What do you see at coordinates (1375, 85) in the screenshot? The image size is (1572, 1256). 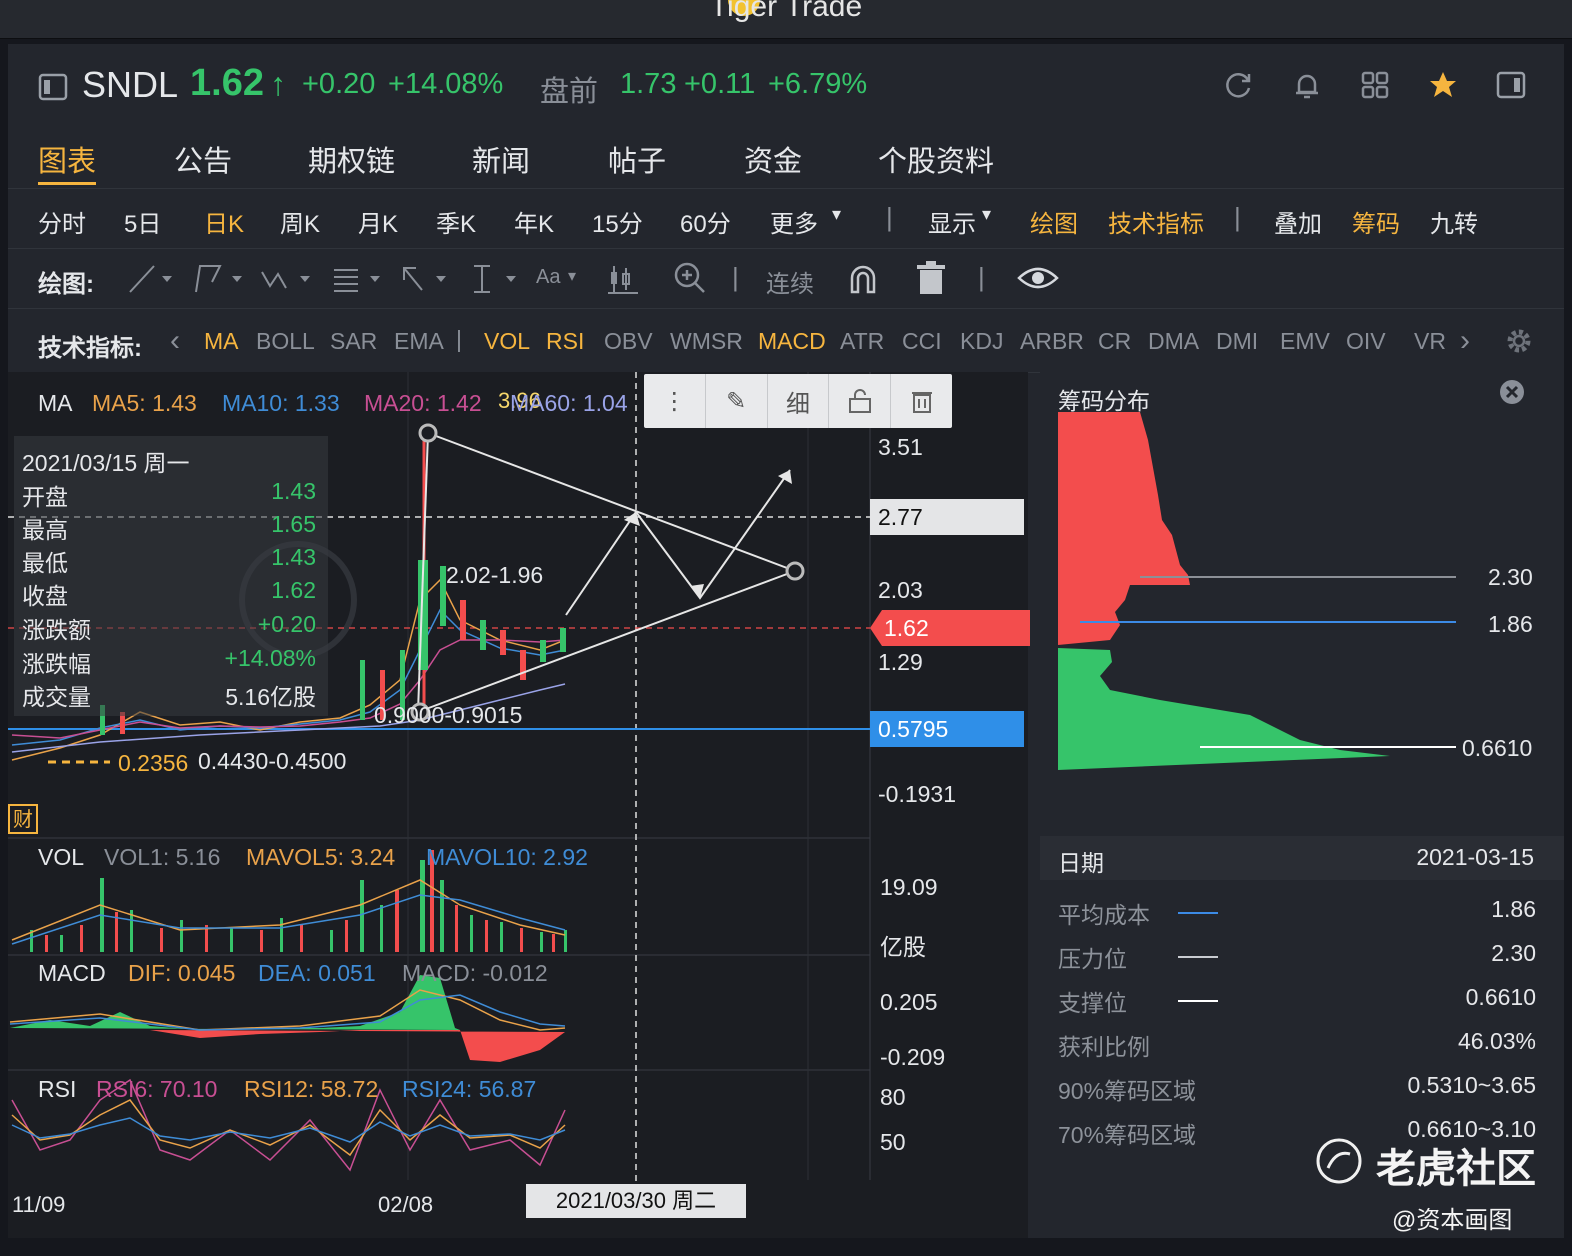 I see `grid-icon` at bounding box center [1375, 85].